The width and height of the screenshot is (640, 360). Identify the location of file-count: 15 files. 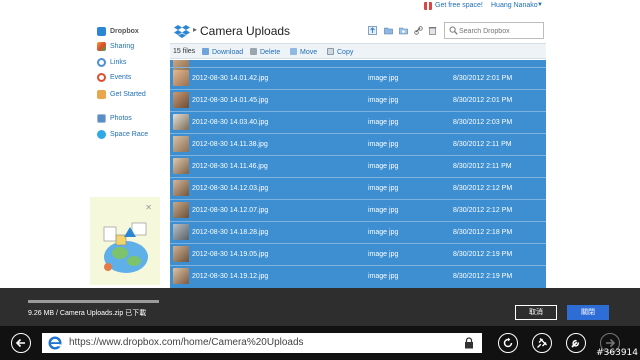
(184, 51).